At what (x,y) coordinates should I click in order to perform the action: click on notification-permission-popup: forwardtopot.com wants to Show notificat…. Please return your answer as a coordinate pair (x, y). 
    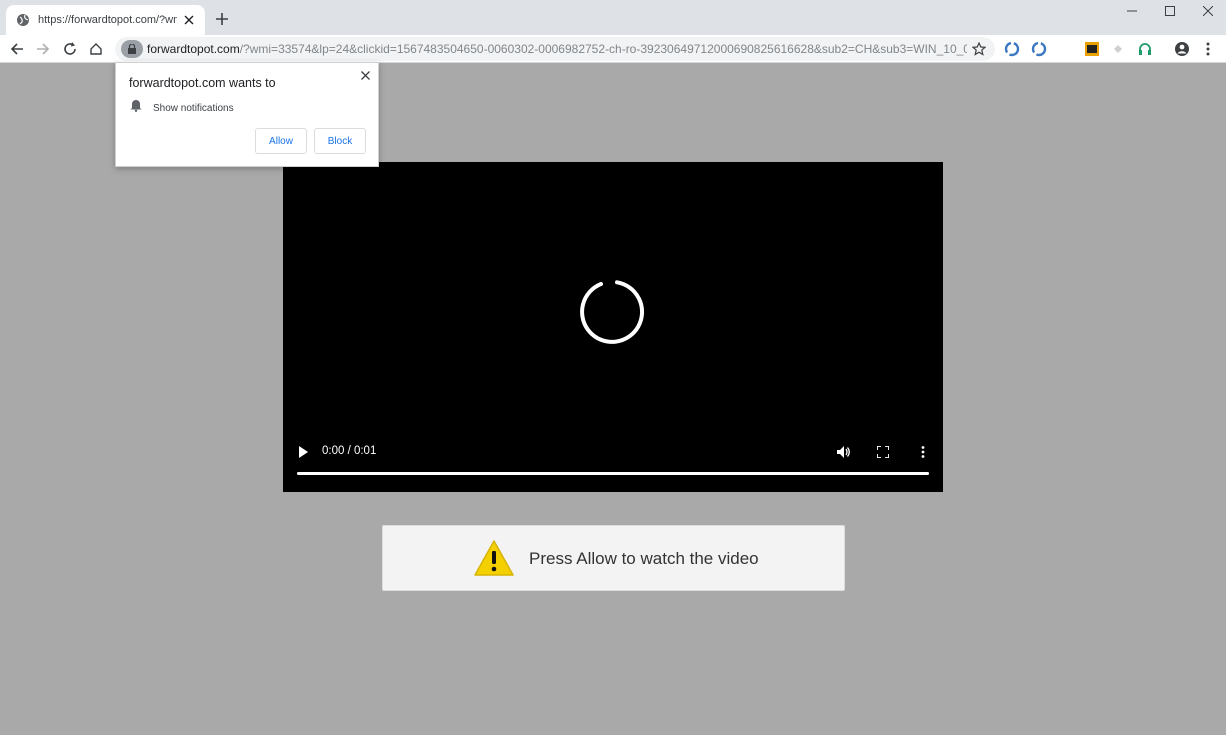
    Looking at the image, I should click on (247, 114).